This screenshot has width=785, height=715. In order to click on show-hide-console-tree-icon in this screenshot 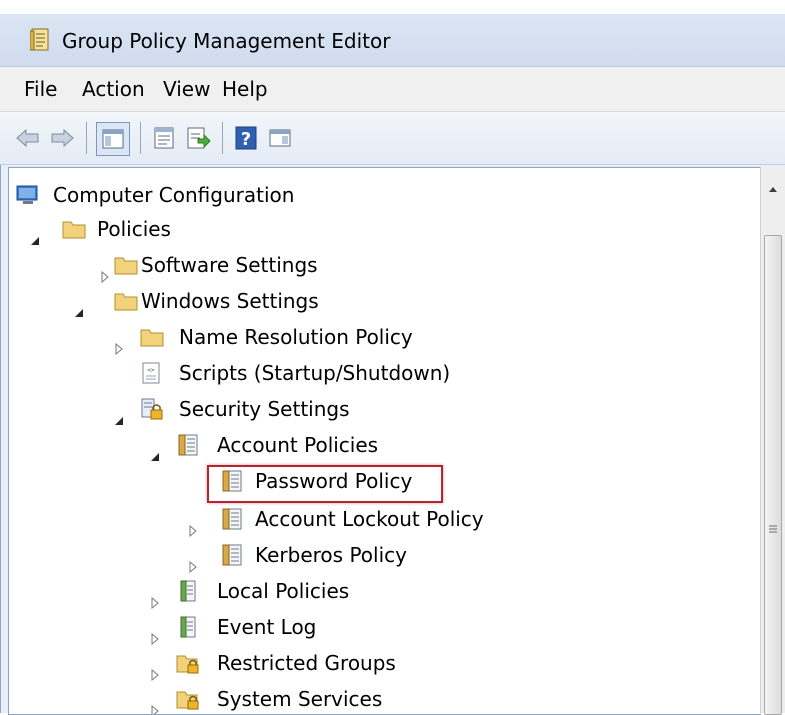, I will do `click(113, 139)`.